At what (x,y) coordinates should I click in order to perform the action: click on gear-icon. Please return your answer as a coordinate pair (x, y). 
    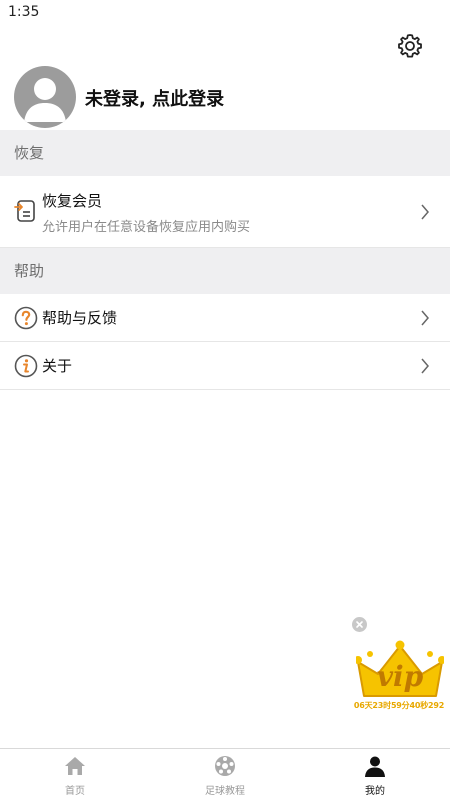
    Looking at the image, I should click on (410, 46).